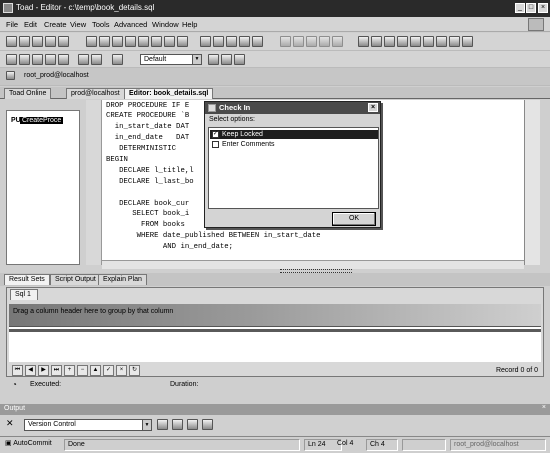  I want to click on procedure-editor-icon, so click(117, 41).